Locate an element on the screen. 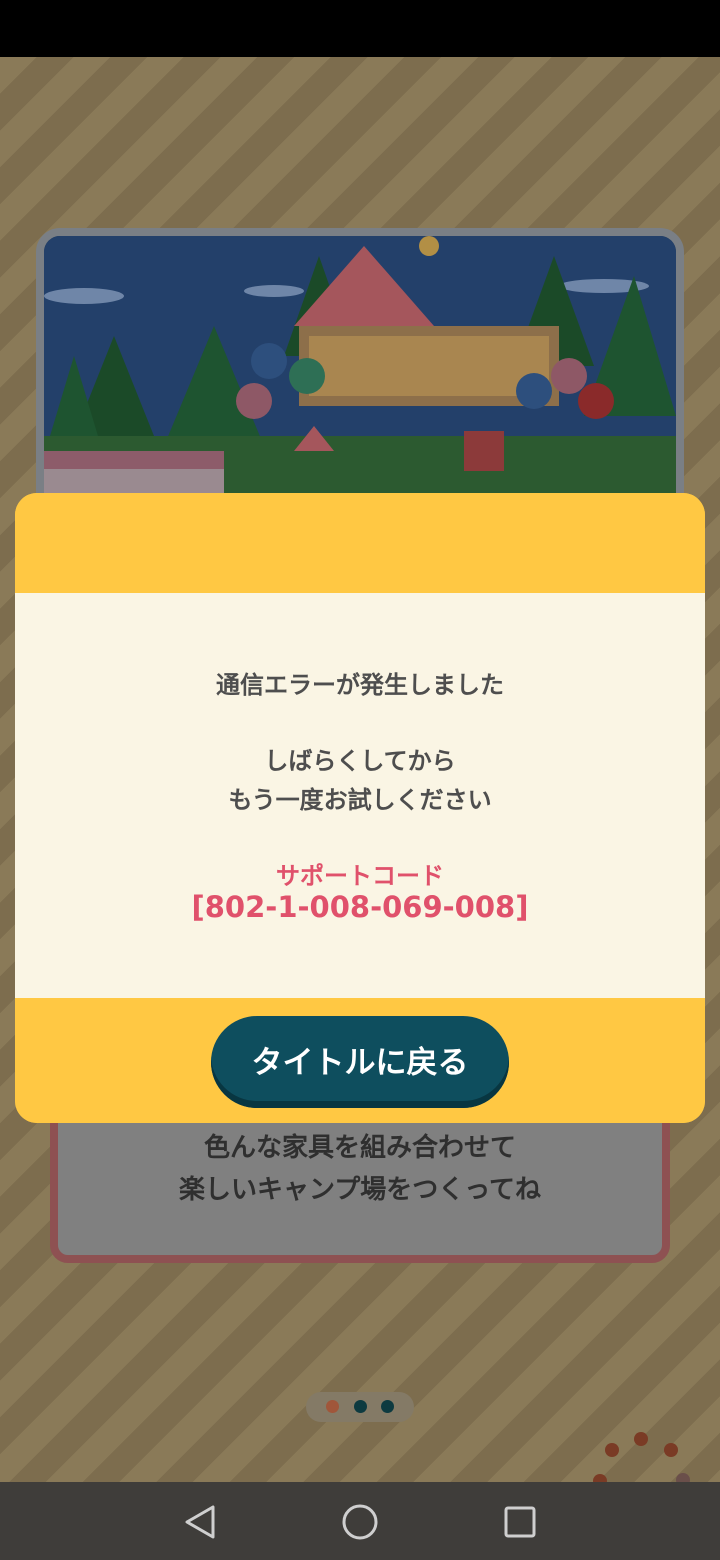 The width and height of the screenshot is (720, 1560). description-line-1: 色んな家具を組み合わせて is located at coordinates (359, 1148).